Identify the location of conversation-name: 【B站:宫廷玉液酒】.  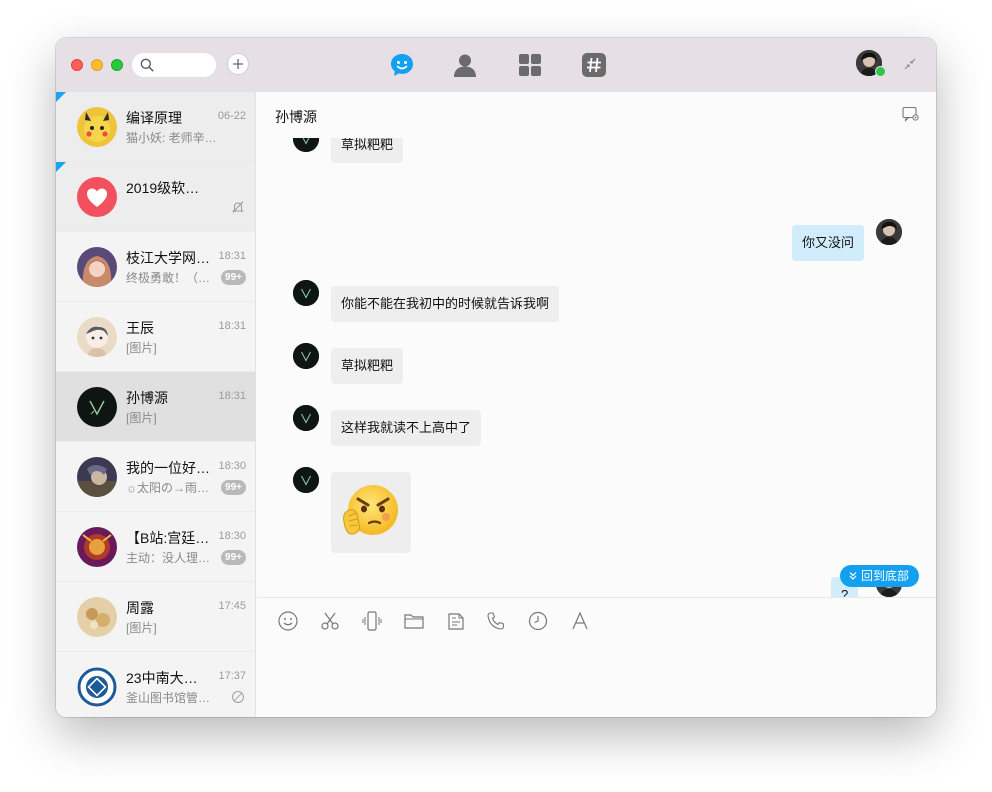
(168, 538).